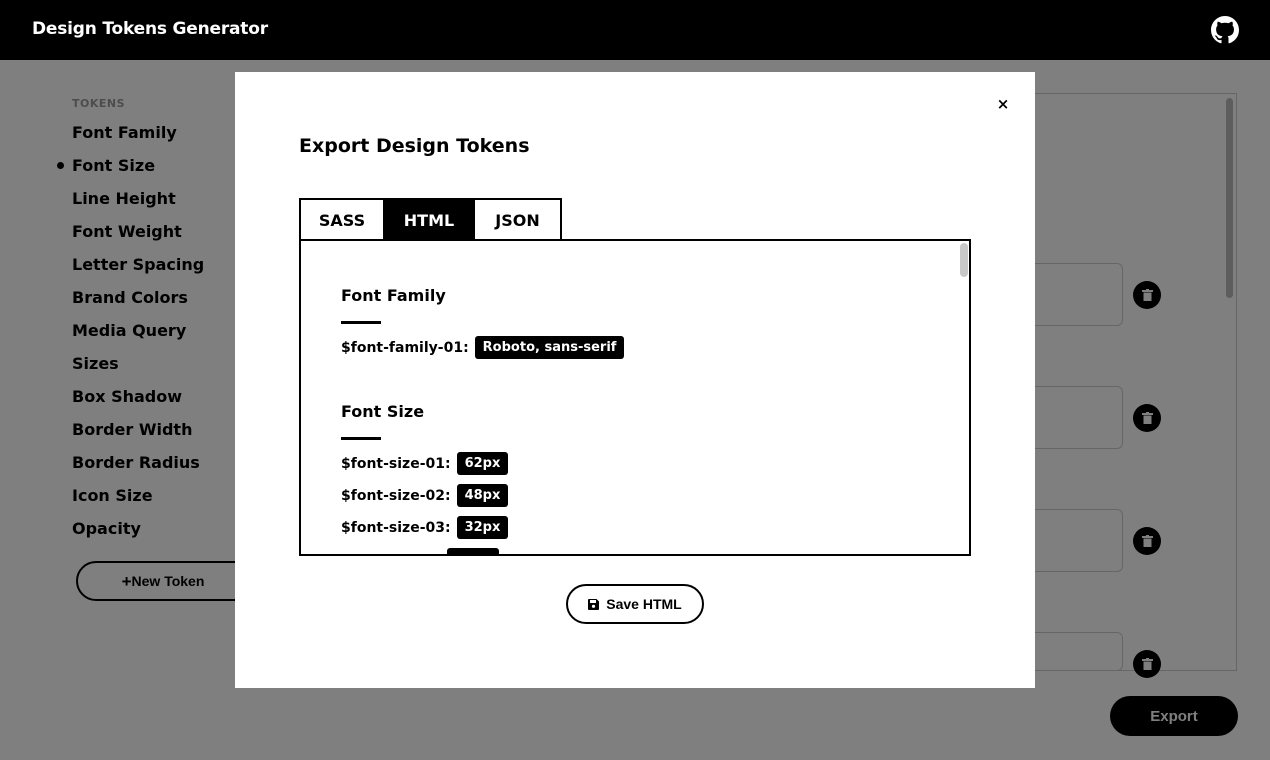  Describe the element at coordinates (517, 220) in the screenshot. I see `tab-json: JSON` at that location.